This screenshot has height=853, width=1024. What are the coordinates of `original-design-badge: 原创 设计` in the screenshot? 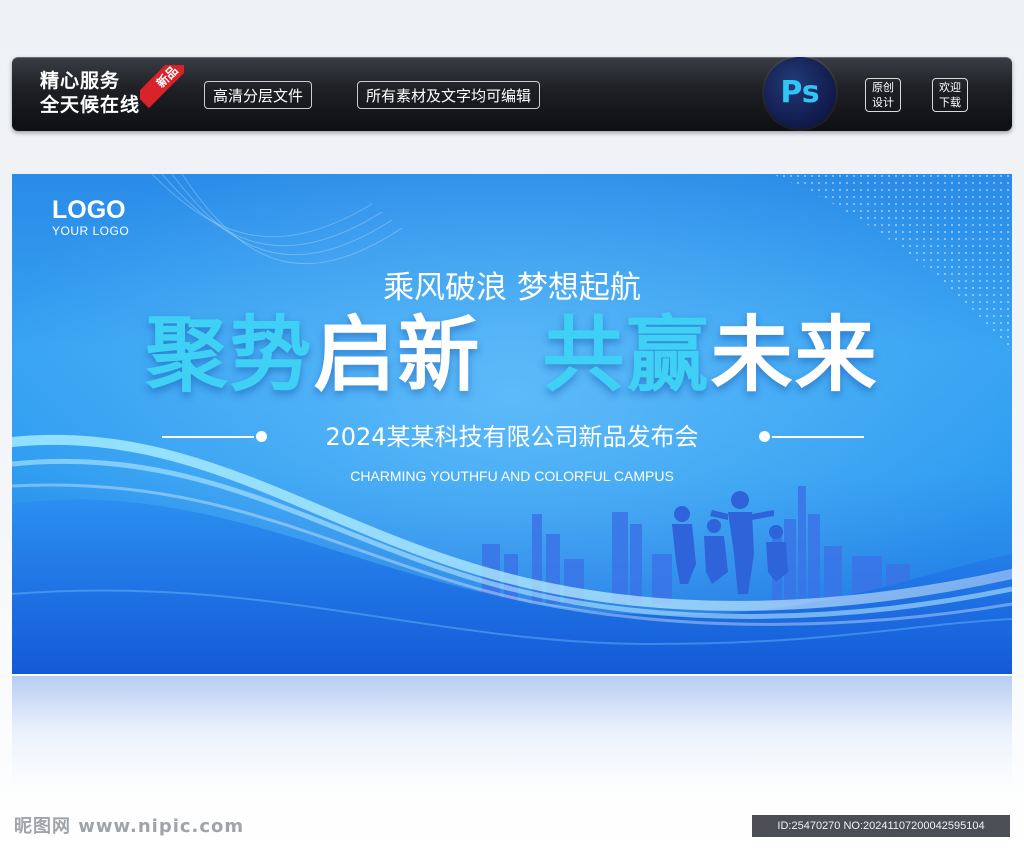 It's located at (883, 95).